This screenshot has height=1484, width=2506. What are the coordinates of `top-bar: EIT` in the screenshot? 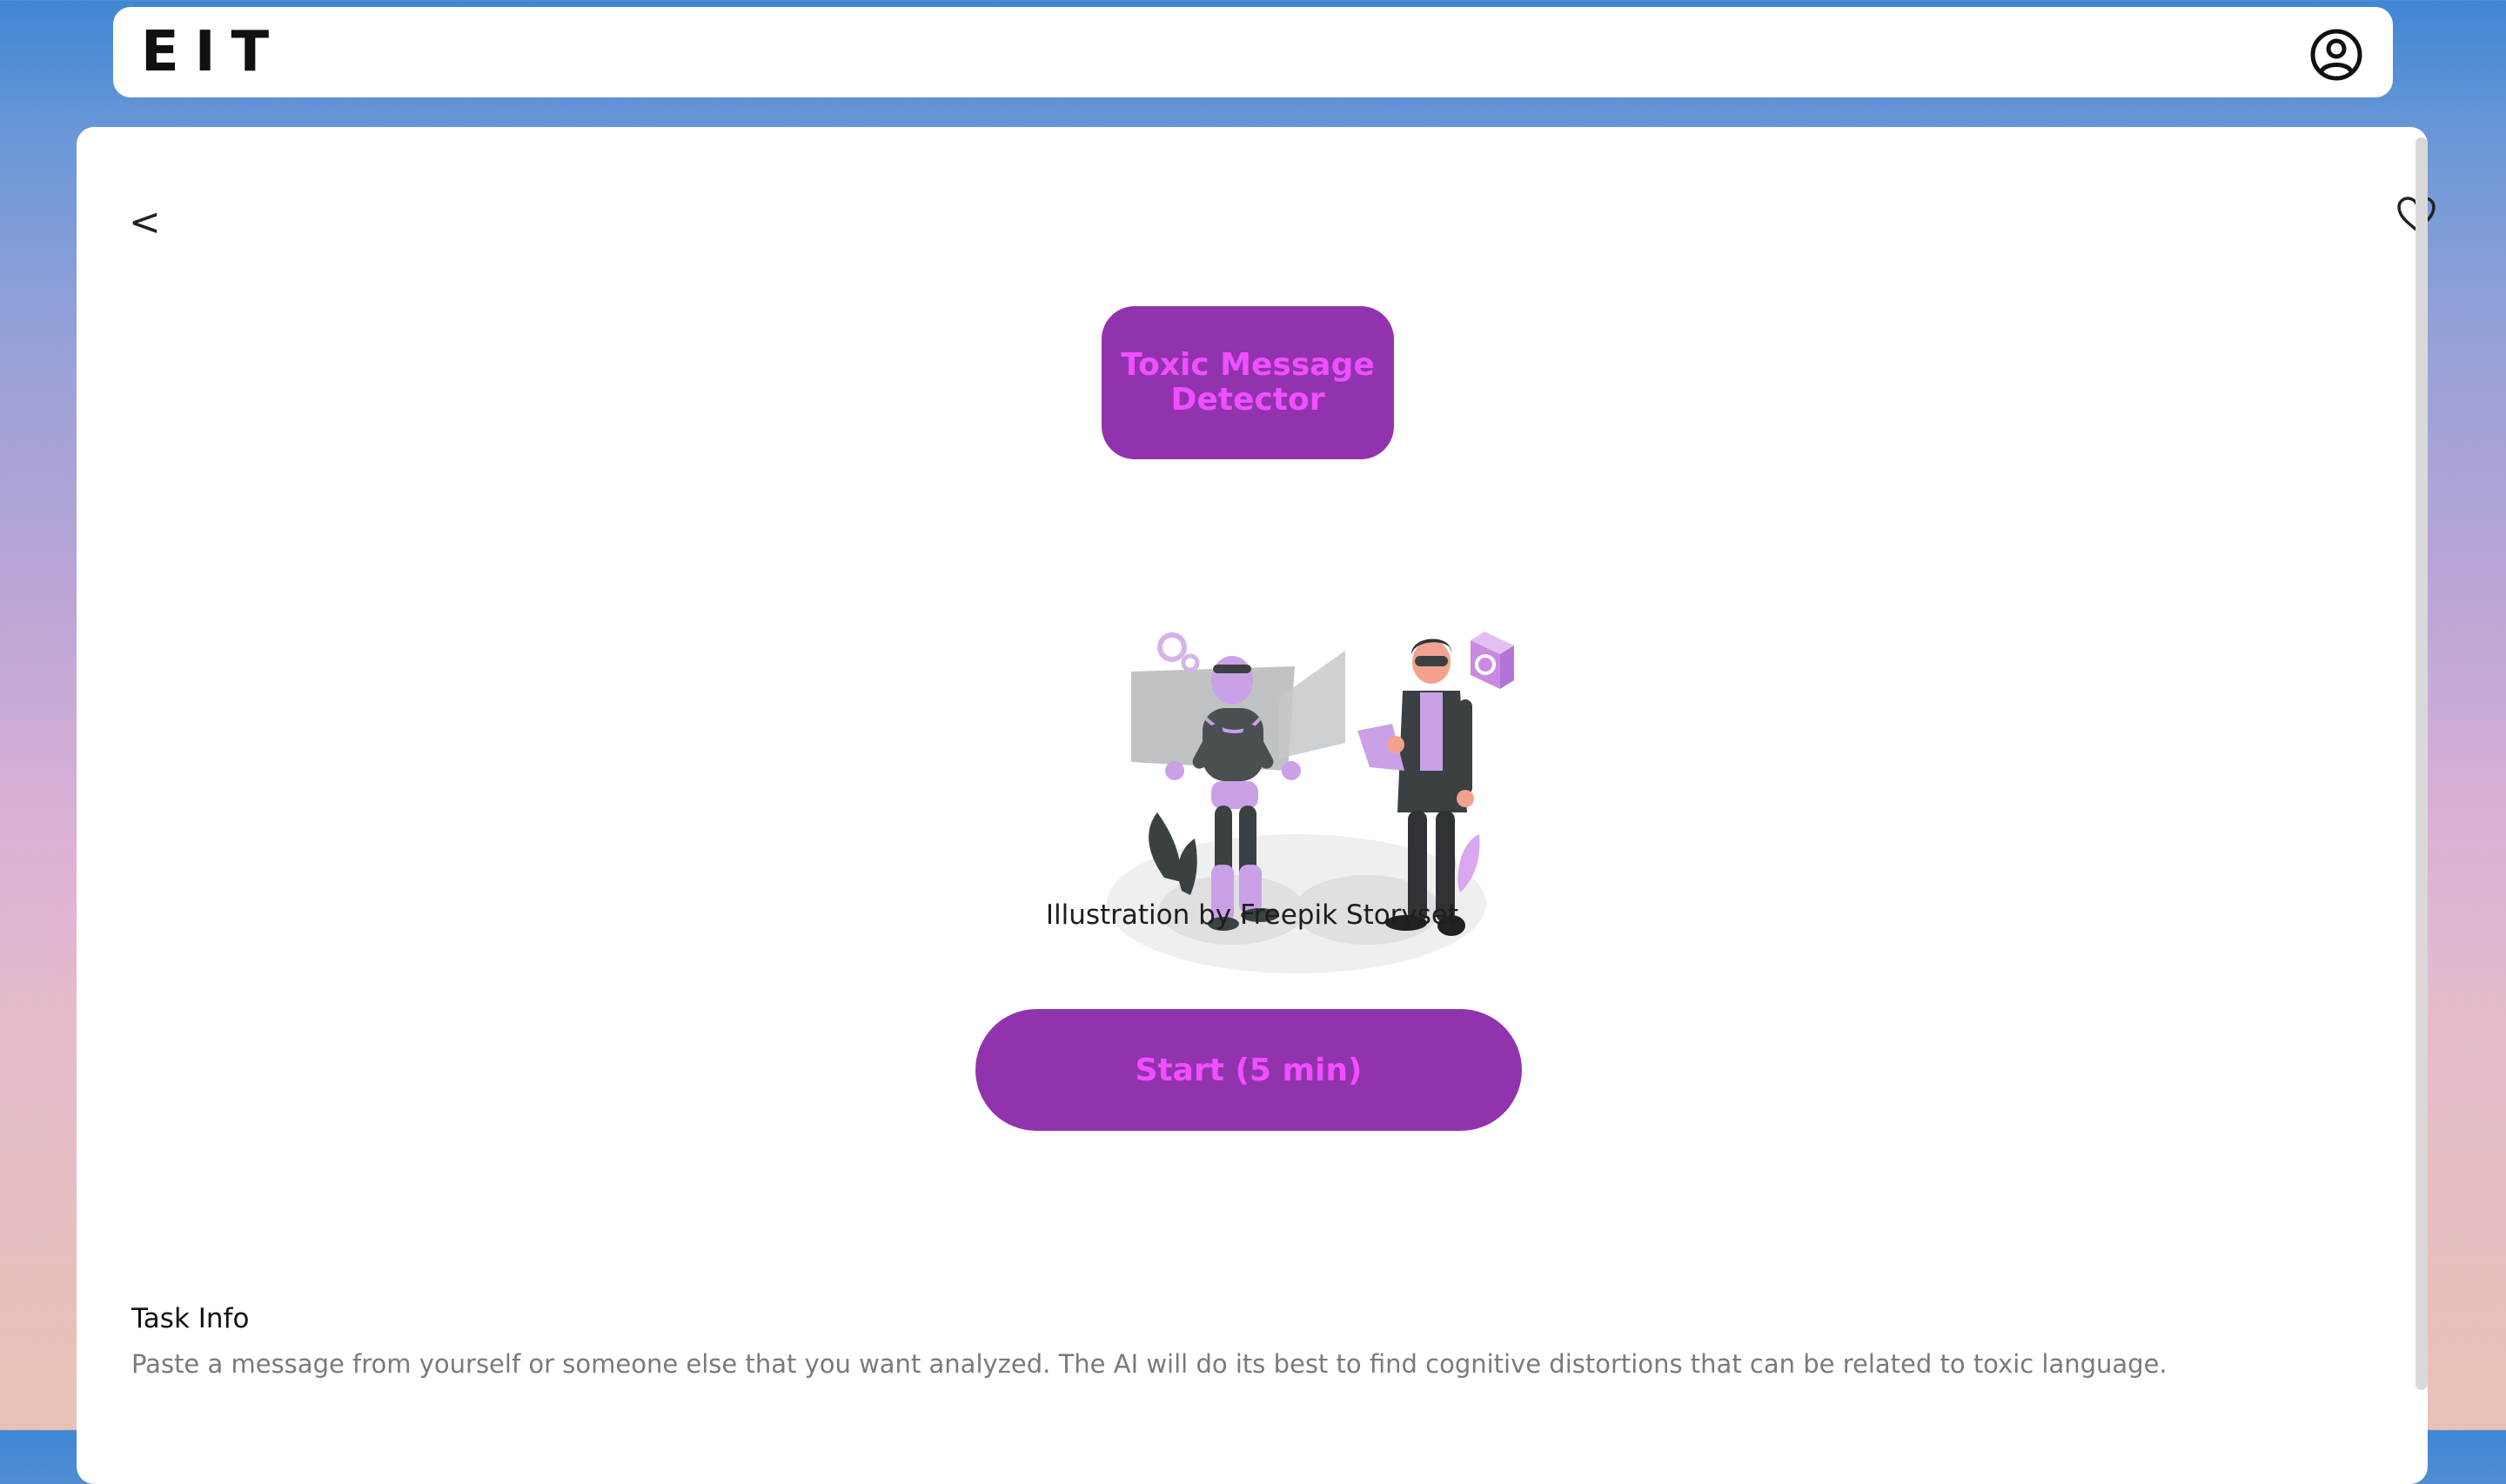 It's located at (1253, 52).